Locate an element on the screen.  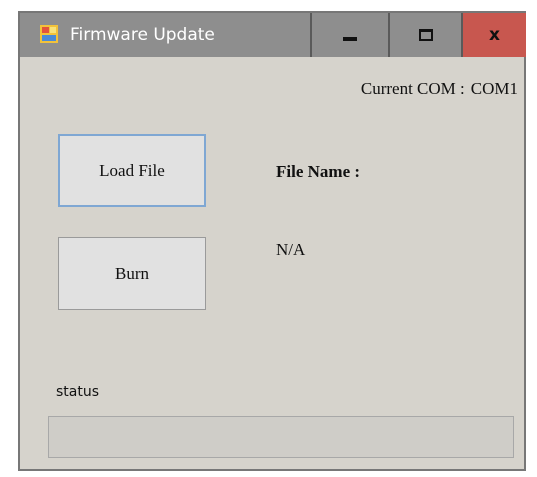
status-progress-bar is located at coordinates (281, 437).